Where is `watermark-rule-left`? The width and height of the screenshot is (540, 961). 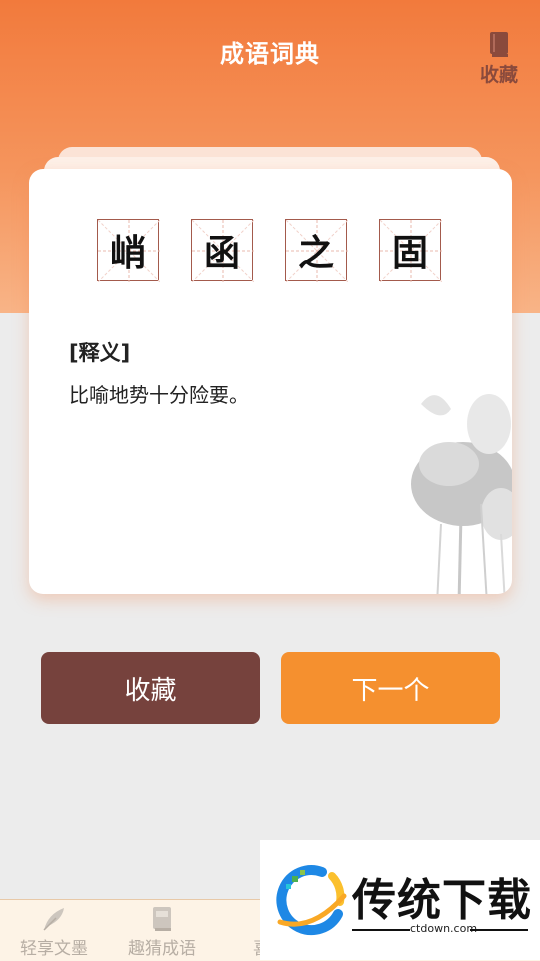 watermark-rule-left is located at coordinates (381, 930).